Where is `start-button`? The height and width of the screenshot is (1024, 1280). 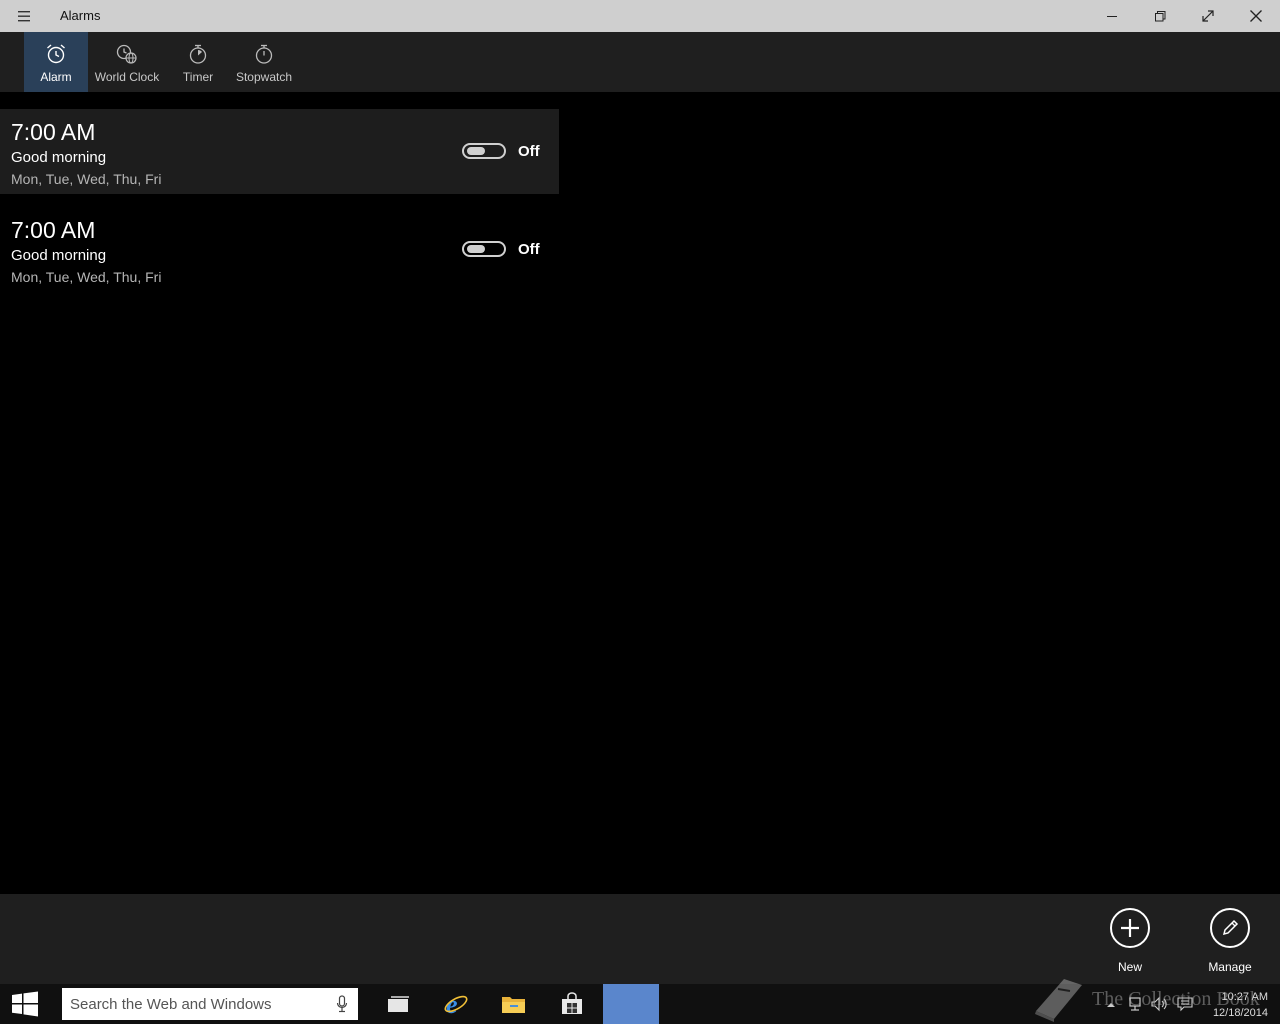 start-button is located at coordinates (25, 1004).